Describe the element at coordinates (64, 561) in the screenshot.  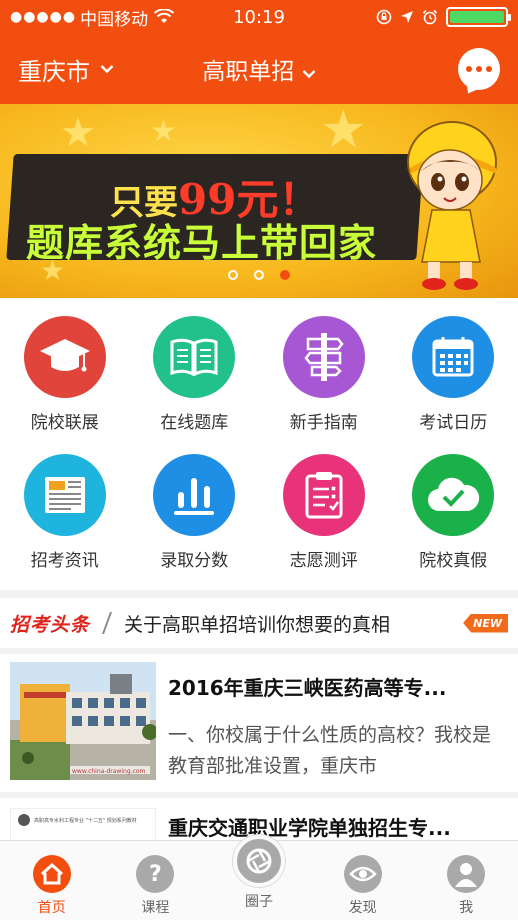
I see `grid-item-label: 招考资讯` at that location.